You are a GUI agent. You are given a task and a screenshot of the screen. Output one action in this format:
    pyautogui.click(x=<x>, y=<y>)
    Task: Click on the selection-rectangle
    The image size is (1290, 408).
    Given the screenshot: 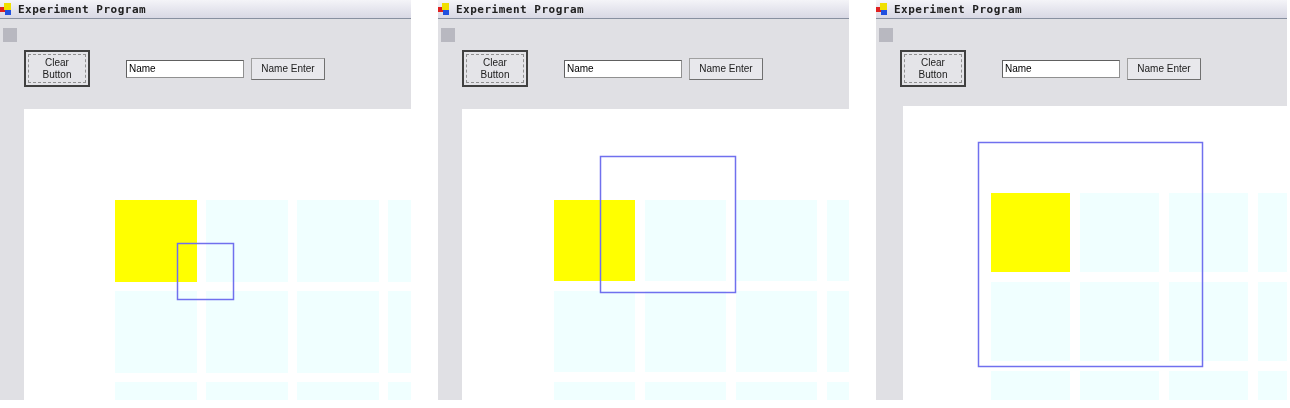 What is the action you would take?
    pyautogui.click(x=205, y=271)
    